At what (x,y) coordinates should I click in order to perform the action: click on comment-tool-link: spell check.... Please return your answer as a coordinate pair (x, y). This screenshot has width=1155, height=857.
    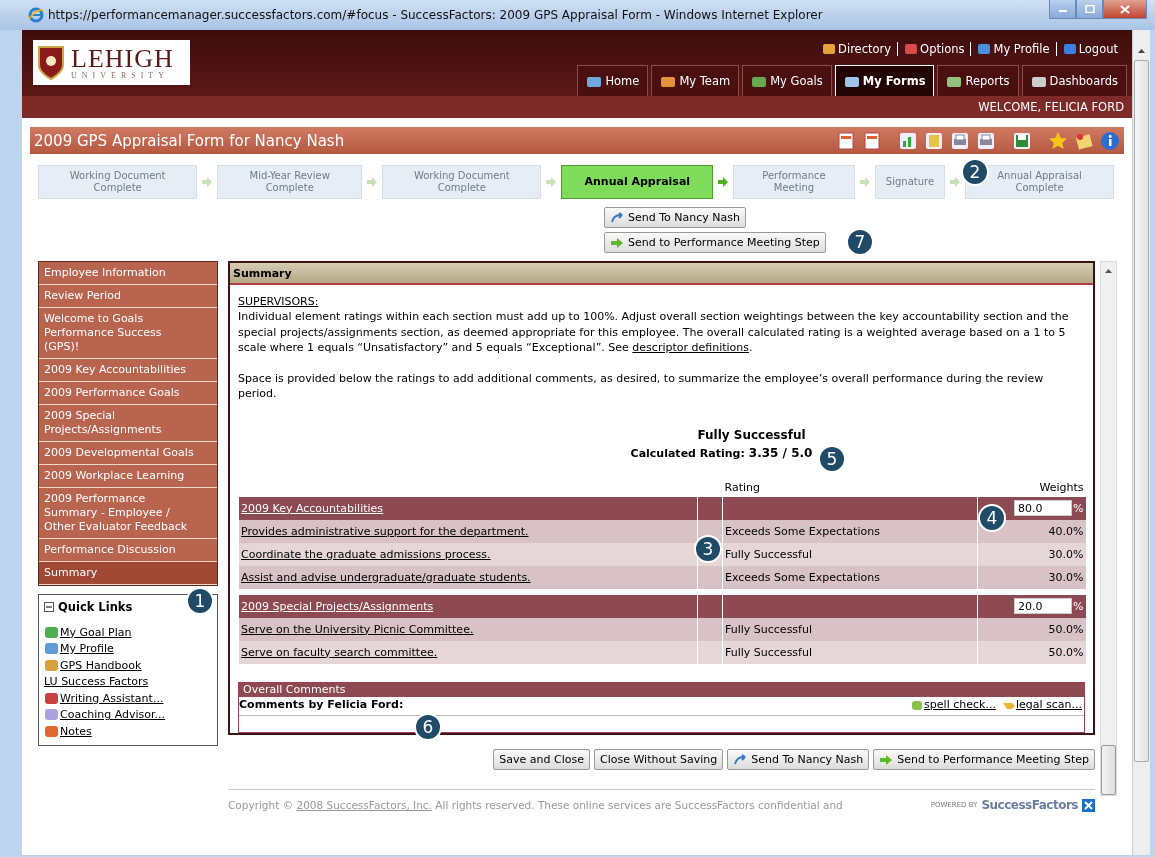
    Looking at the image, I should click on (960, 704).